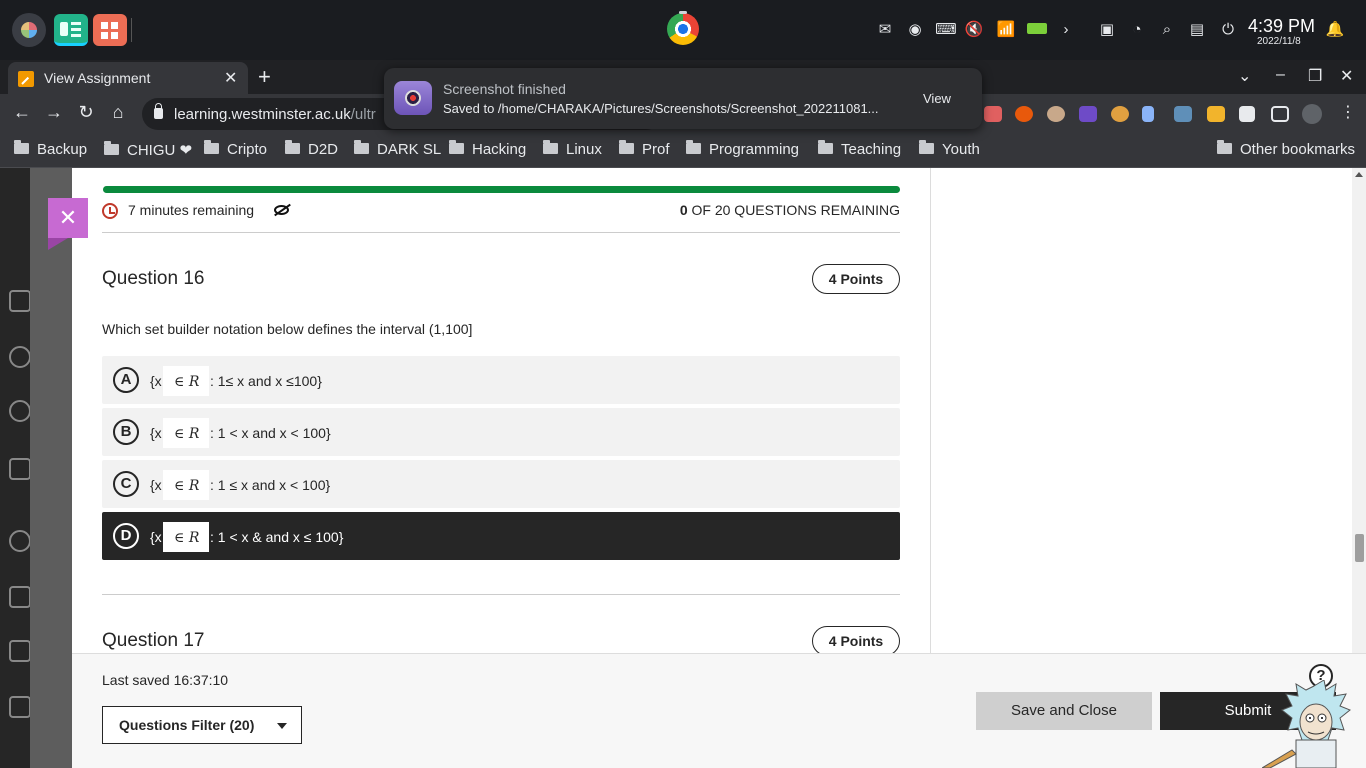 The width and height of the screenshot is (1366, 768). Describe the element at coordinates (118, 112) in the screenshot. I see `home-icon: ⌂` at that location.